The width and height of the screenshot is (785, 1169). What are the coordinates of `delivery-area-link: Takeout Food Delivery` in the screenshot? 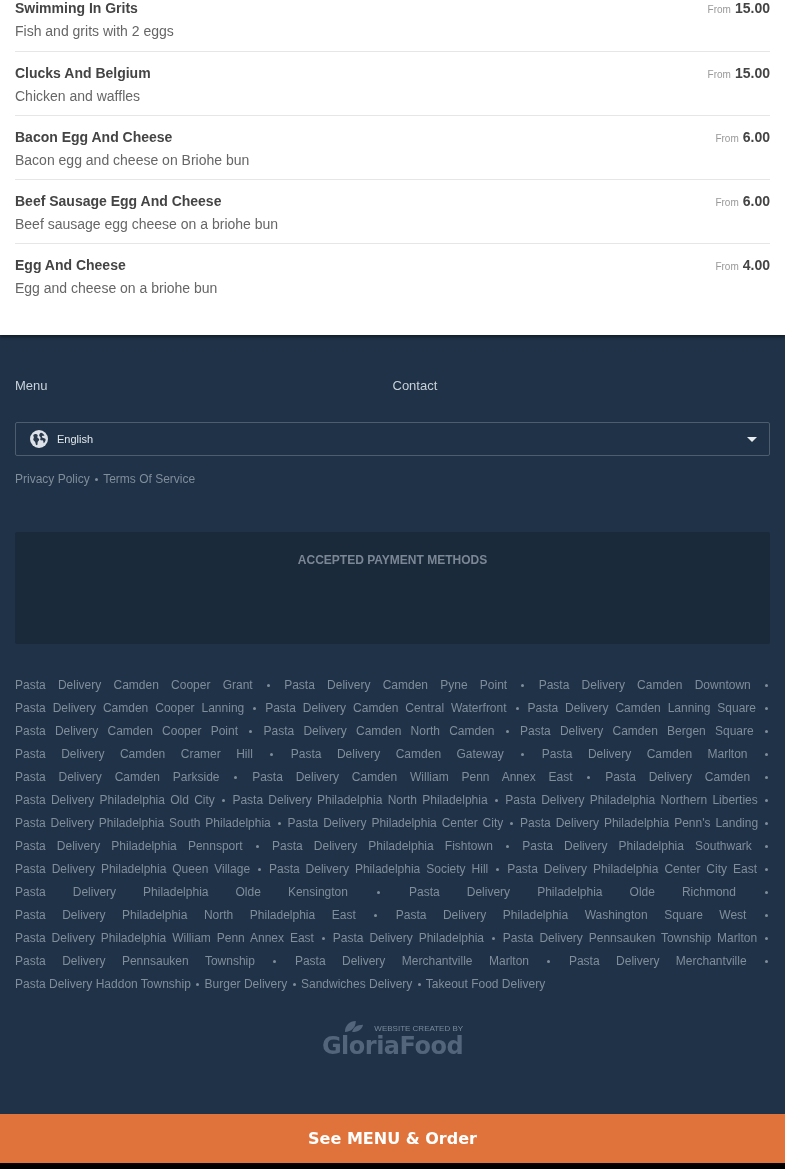 It's located at (485, 984).